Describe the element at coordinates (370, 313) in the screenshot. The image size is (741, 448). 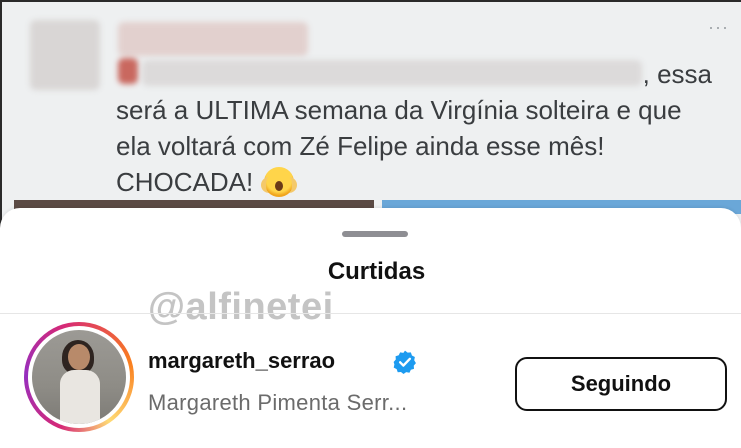
I see `divider` at that location.